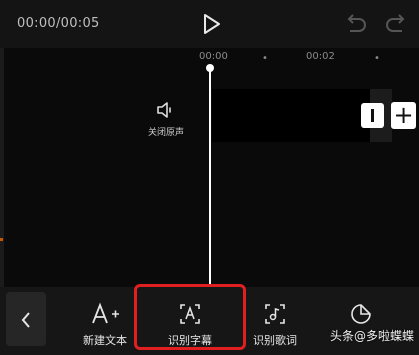  I want to click on speaker-icon, so click(166, 110).